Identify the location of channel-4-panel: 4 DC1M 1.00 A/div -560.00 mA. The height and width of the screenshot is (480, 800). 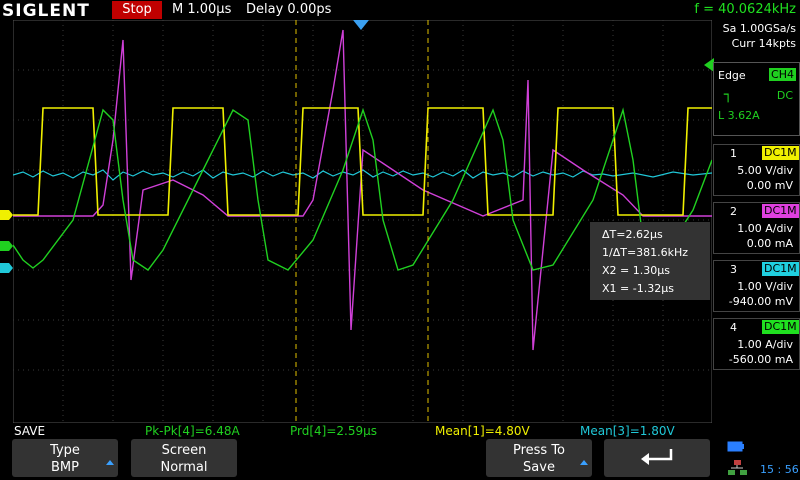
(756, 344).